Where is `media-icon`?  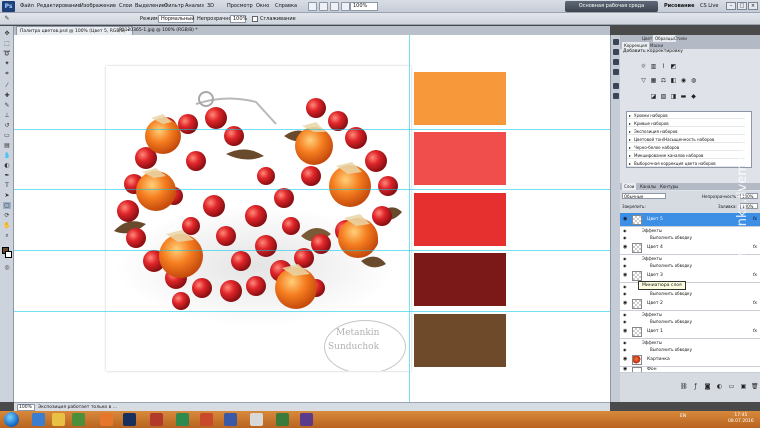 media-icon is located at coordinates (78, 419).